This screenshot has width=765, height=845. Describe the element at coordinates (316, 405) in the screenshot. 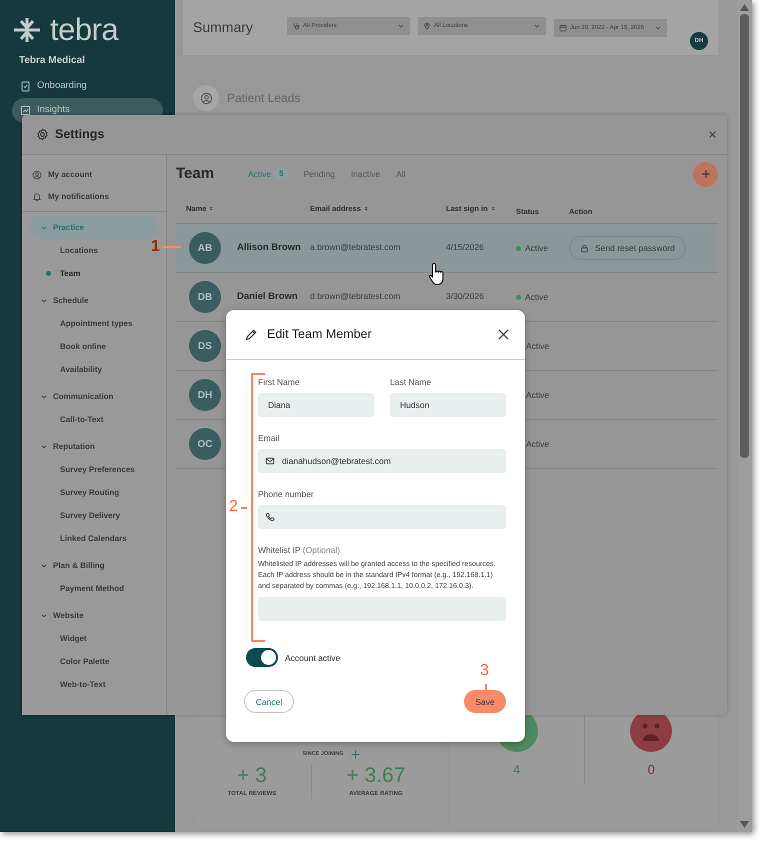

I see `input-field: Diana` at that location.